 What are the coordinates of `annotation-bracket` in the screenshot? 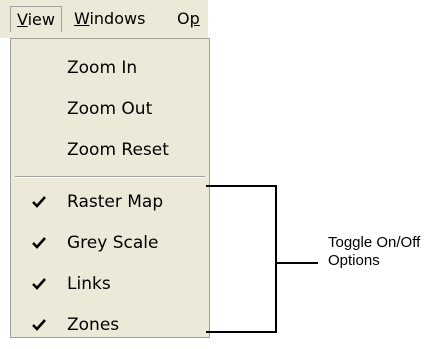 It's located at (262, 259).